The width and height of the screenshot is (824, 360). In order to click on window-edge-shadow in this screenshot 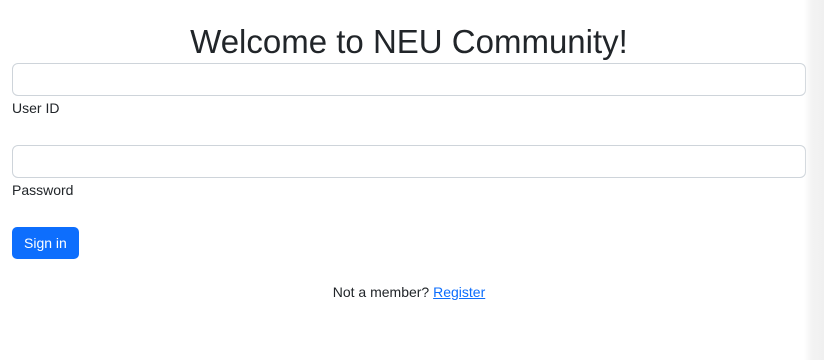, I will do `click(814, 180)`.